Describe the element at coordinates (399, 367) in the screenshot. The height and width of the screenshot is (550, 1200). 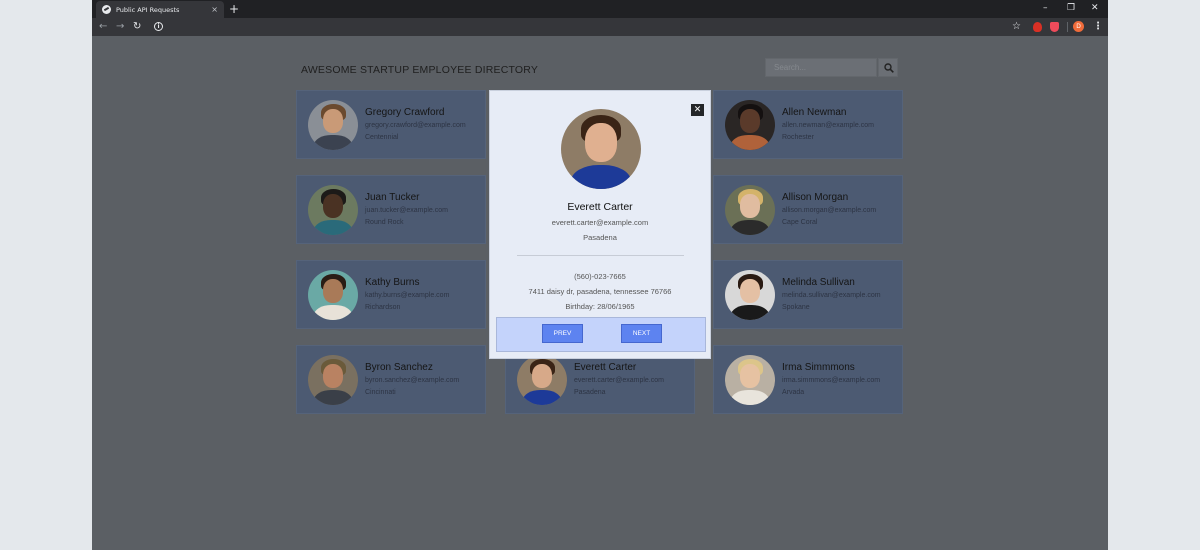
I see `employee-name: Byron Sanchez` at that location.